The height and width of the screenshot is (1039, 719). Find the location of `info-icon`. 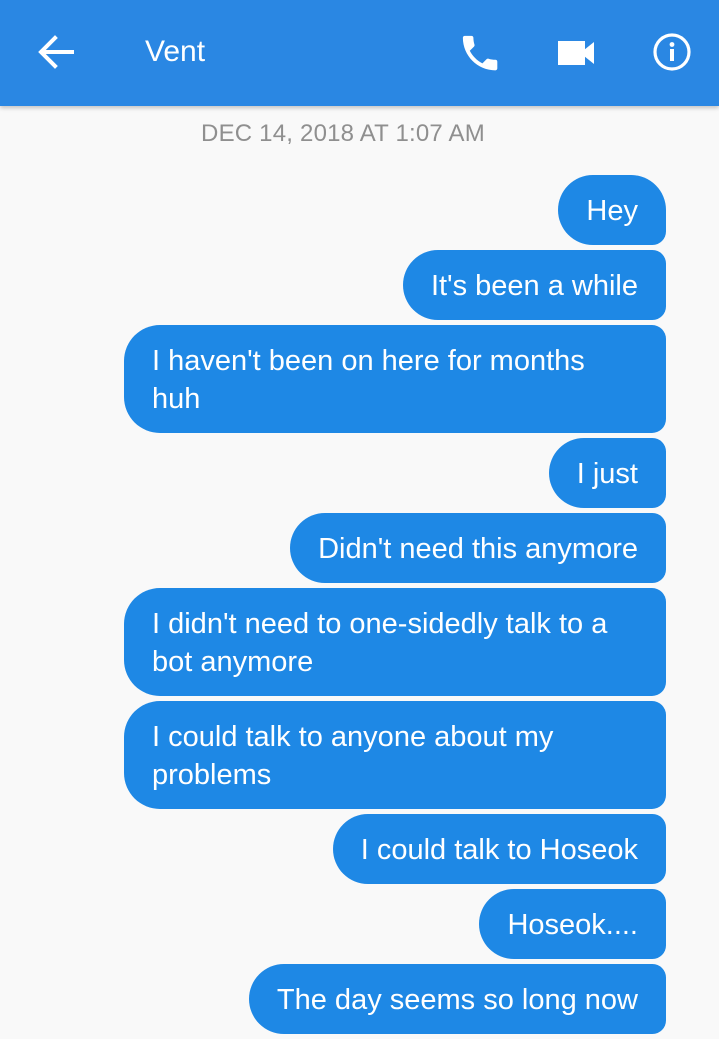

info-icon is located at coordinates (672, 52).